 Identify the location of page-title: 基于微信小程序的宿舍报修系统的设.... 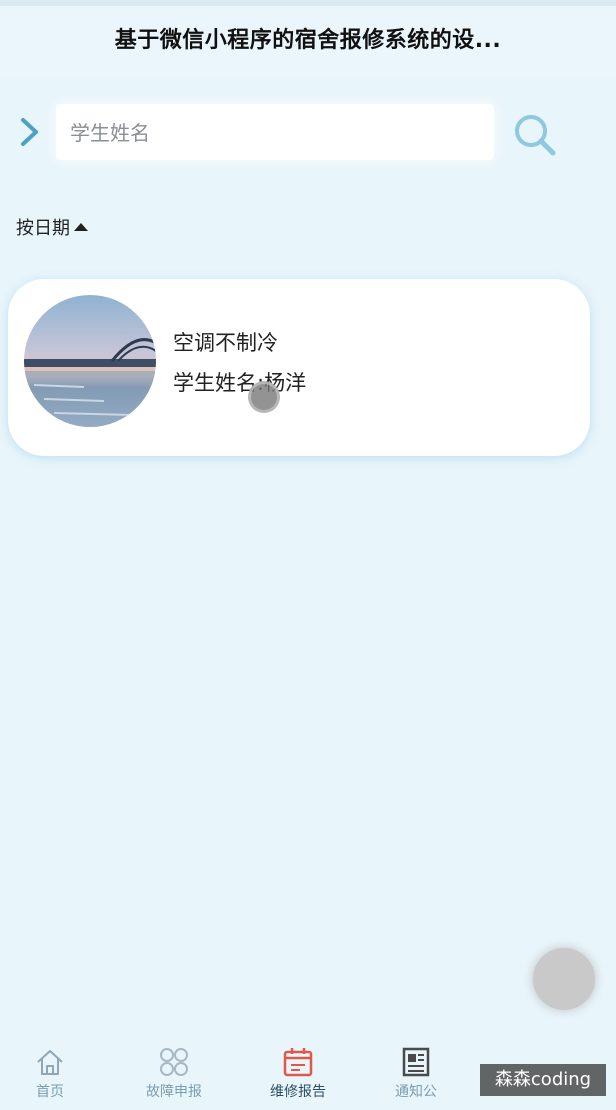
(308, 40).